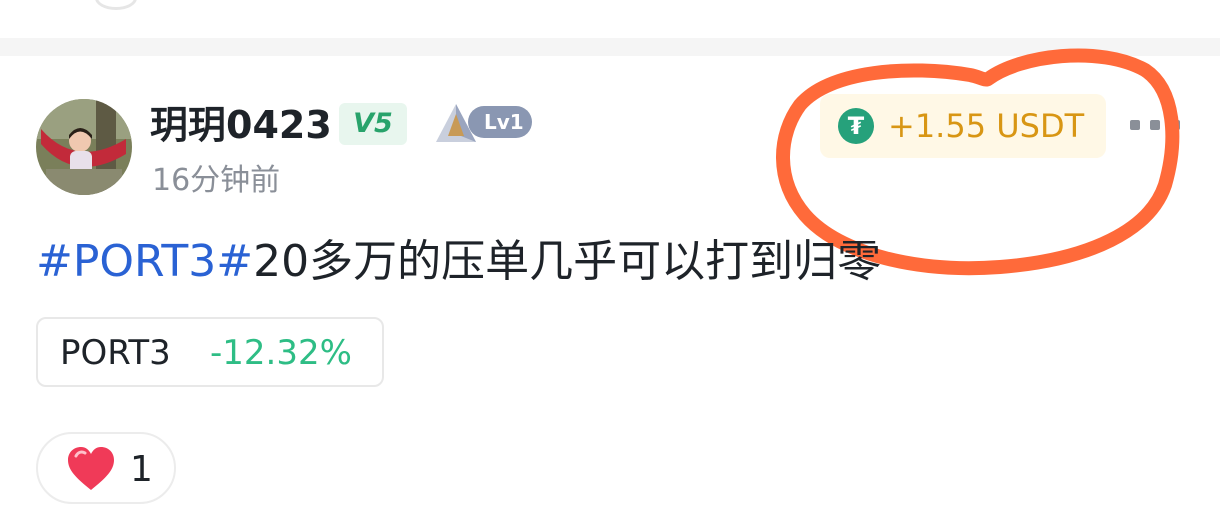  I want to click on coin-symbol: PORT3, so click(115, 353).